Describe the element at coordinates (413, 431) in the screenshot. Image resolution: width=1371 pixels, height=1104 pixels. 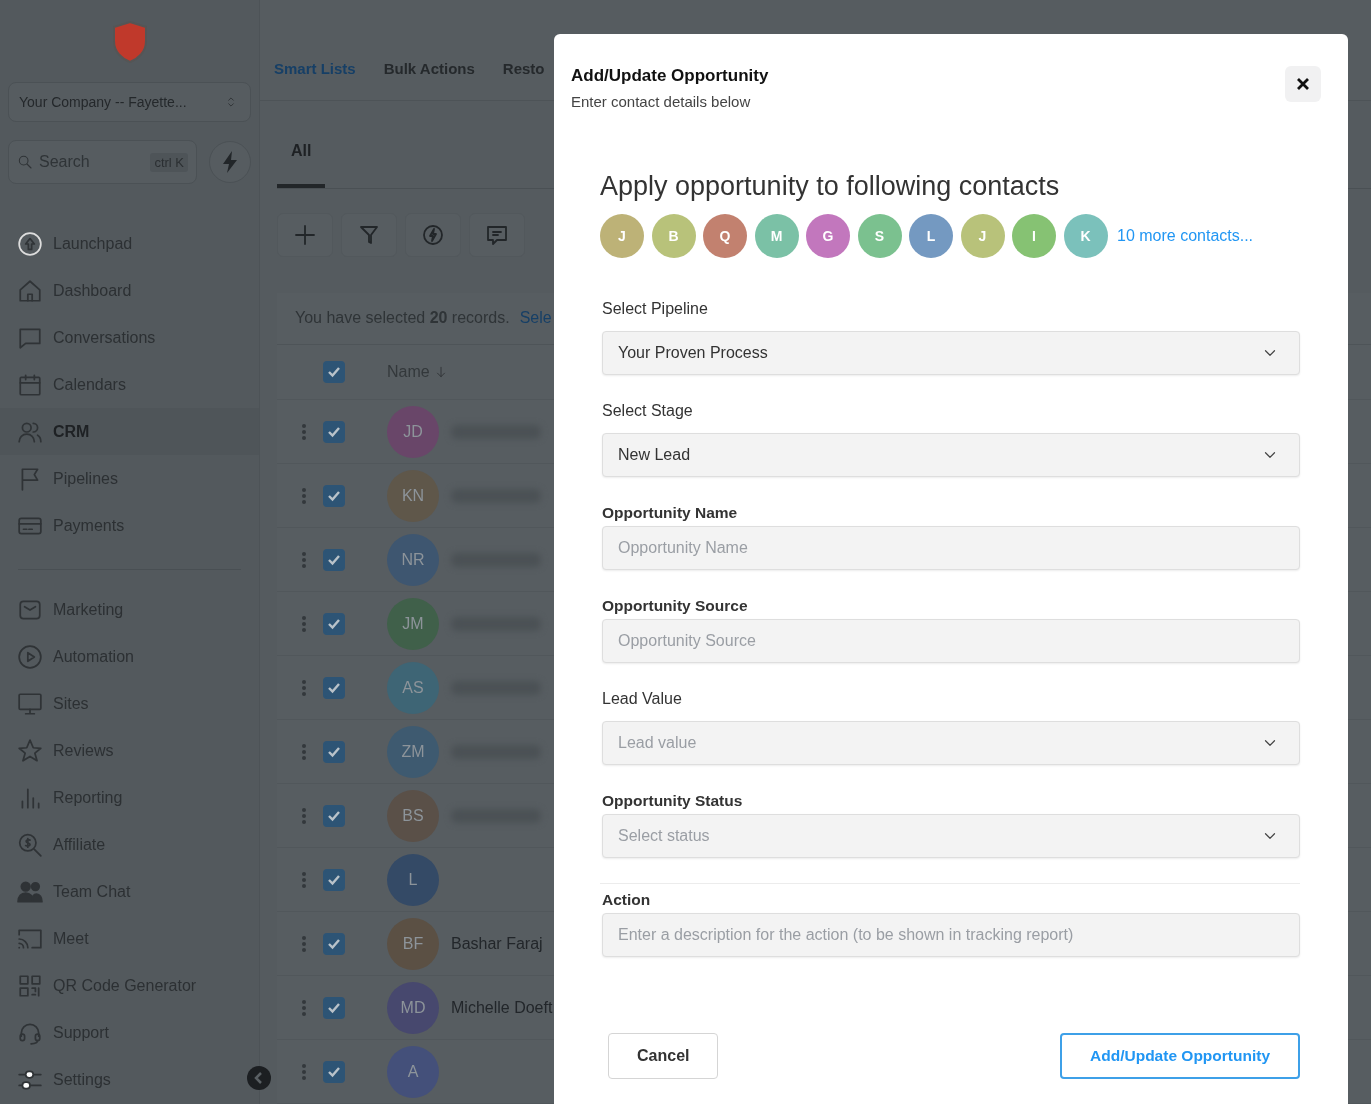
I see `avatar: JD` at that location.